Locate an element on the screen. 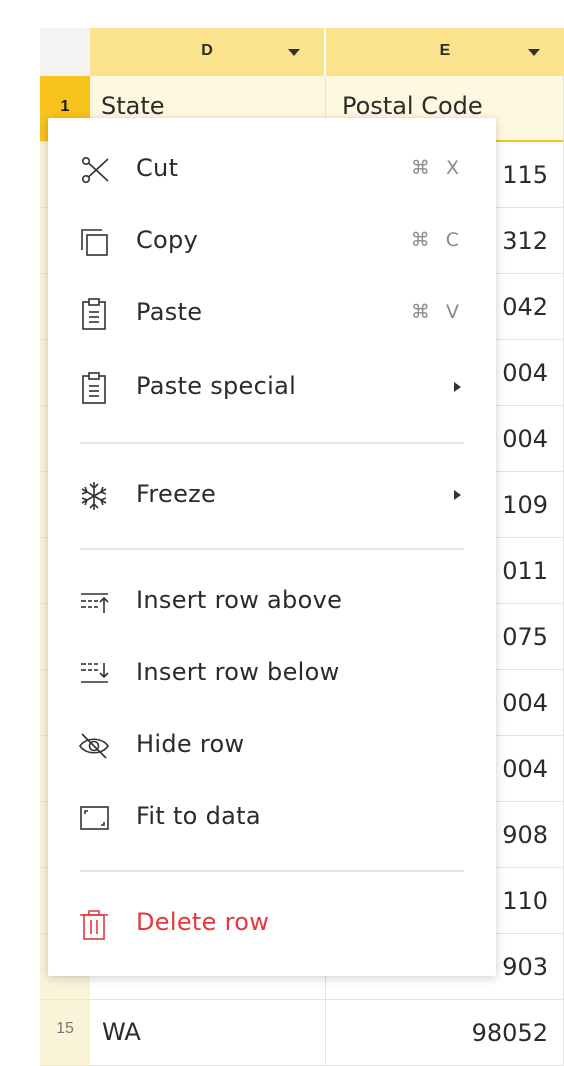 This screenshot has height=1066, width=564. cell-value: 110 is located at coordinates (525, 901).